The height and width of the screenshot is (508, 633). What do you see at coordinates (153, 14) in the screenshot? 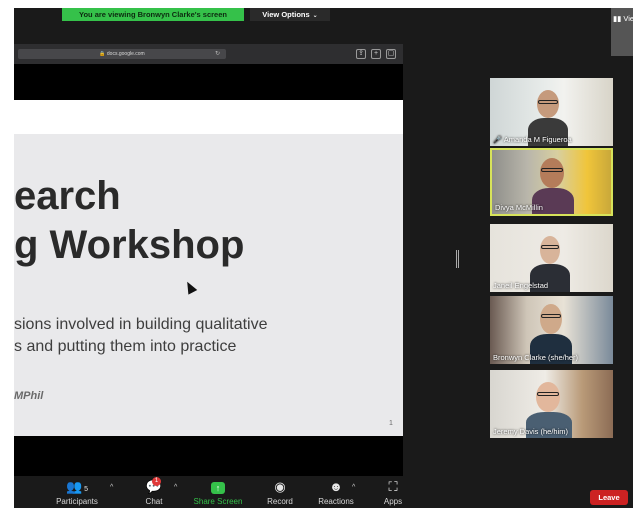
I see `viewing-screen-banner: You are viewing Bronwyn Clarke's screen` at bounding box center [153, 14].